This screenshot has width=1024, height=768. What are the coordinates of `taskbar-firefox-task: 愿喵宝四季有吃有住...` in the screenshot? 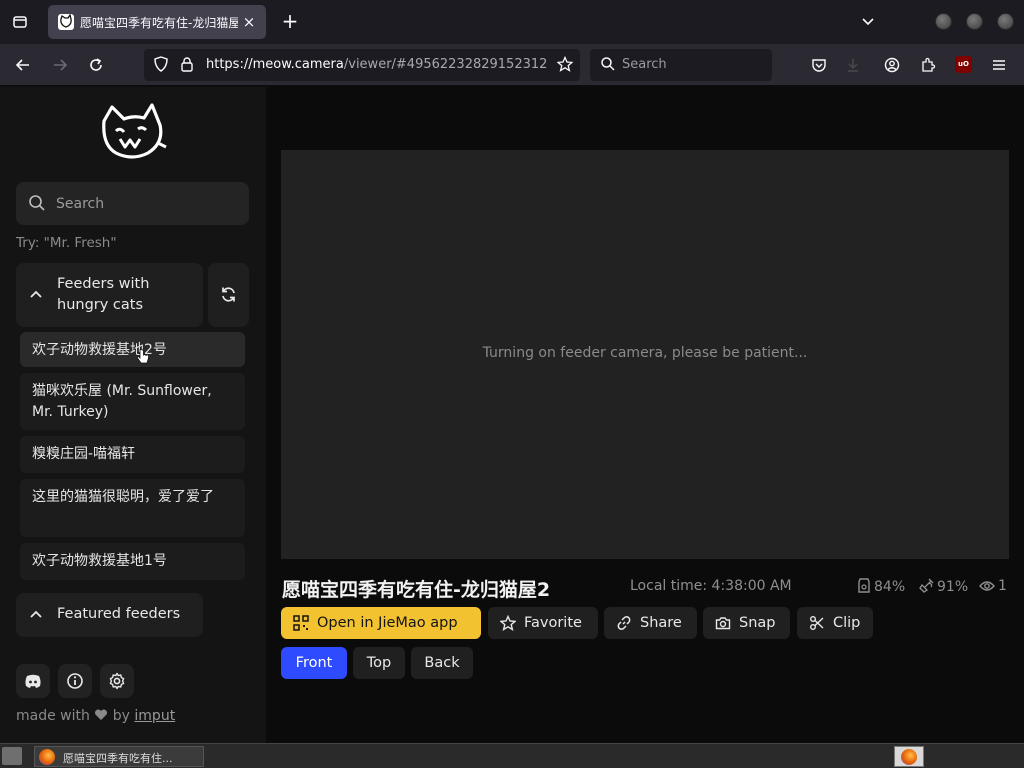 It's located at (119, 756).